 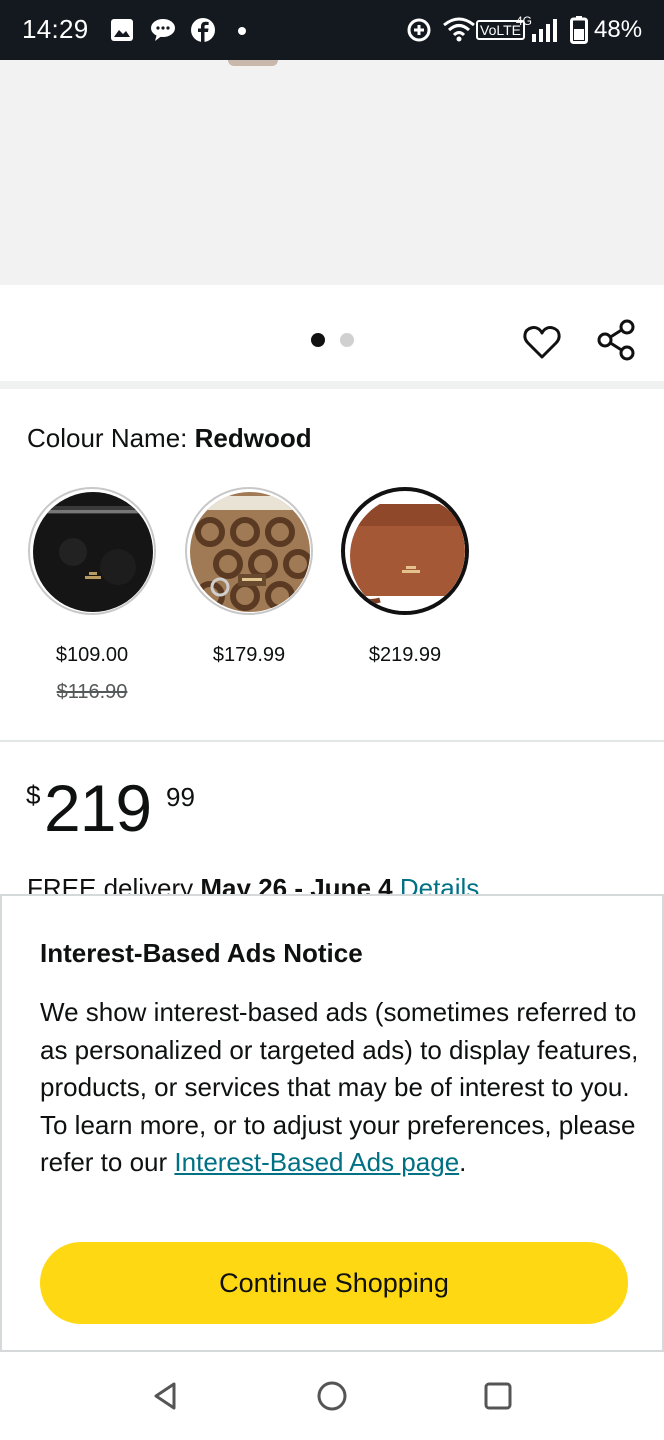 I want to click on product-image-edge, so click(x=253, y=63).